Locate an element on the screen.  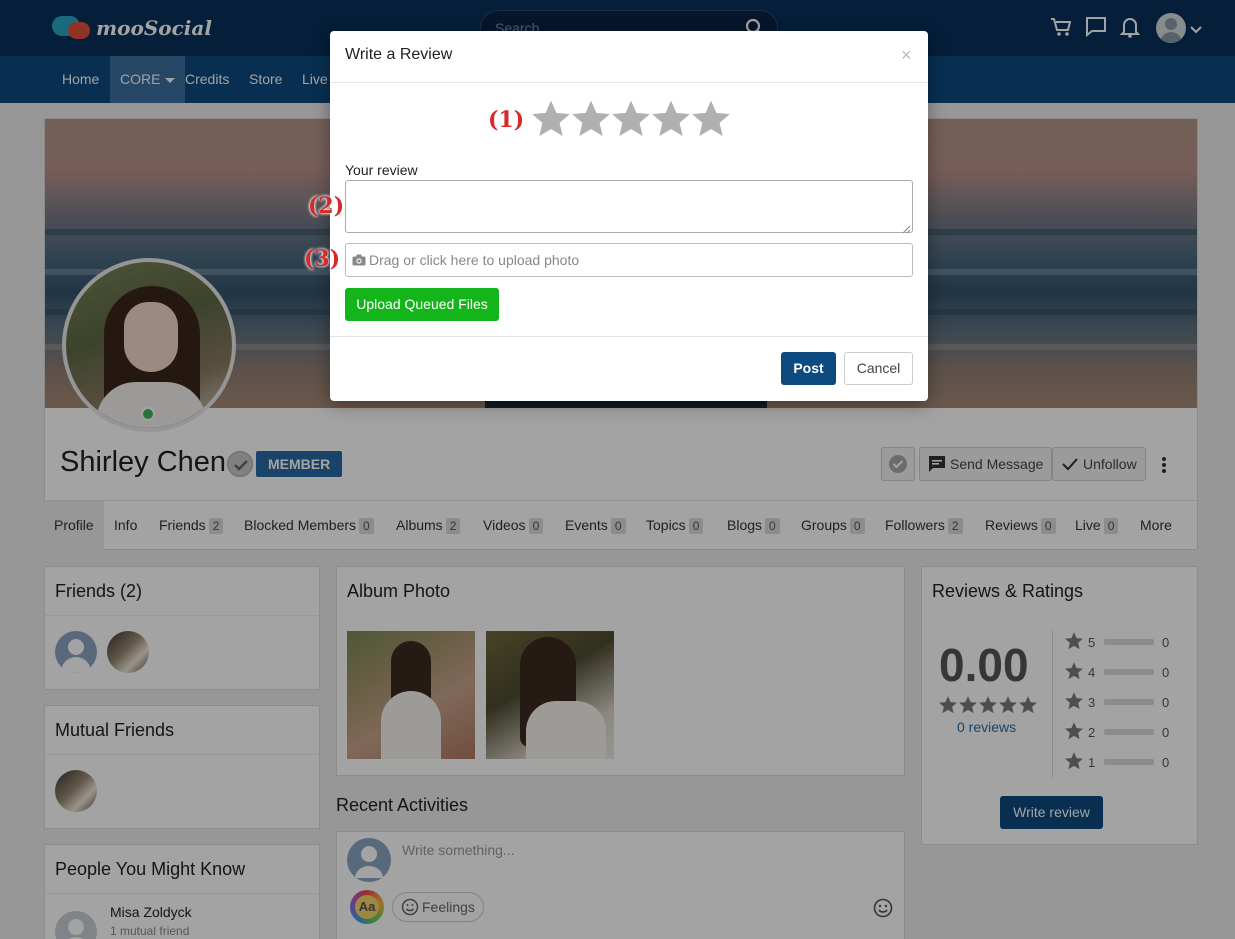
star-5-icon is located at coordinates (710, 119).